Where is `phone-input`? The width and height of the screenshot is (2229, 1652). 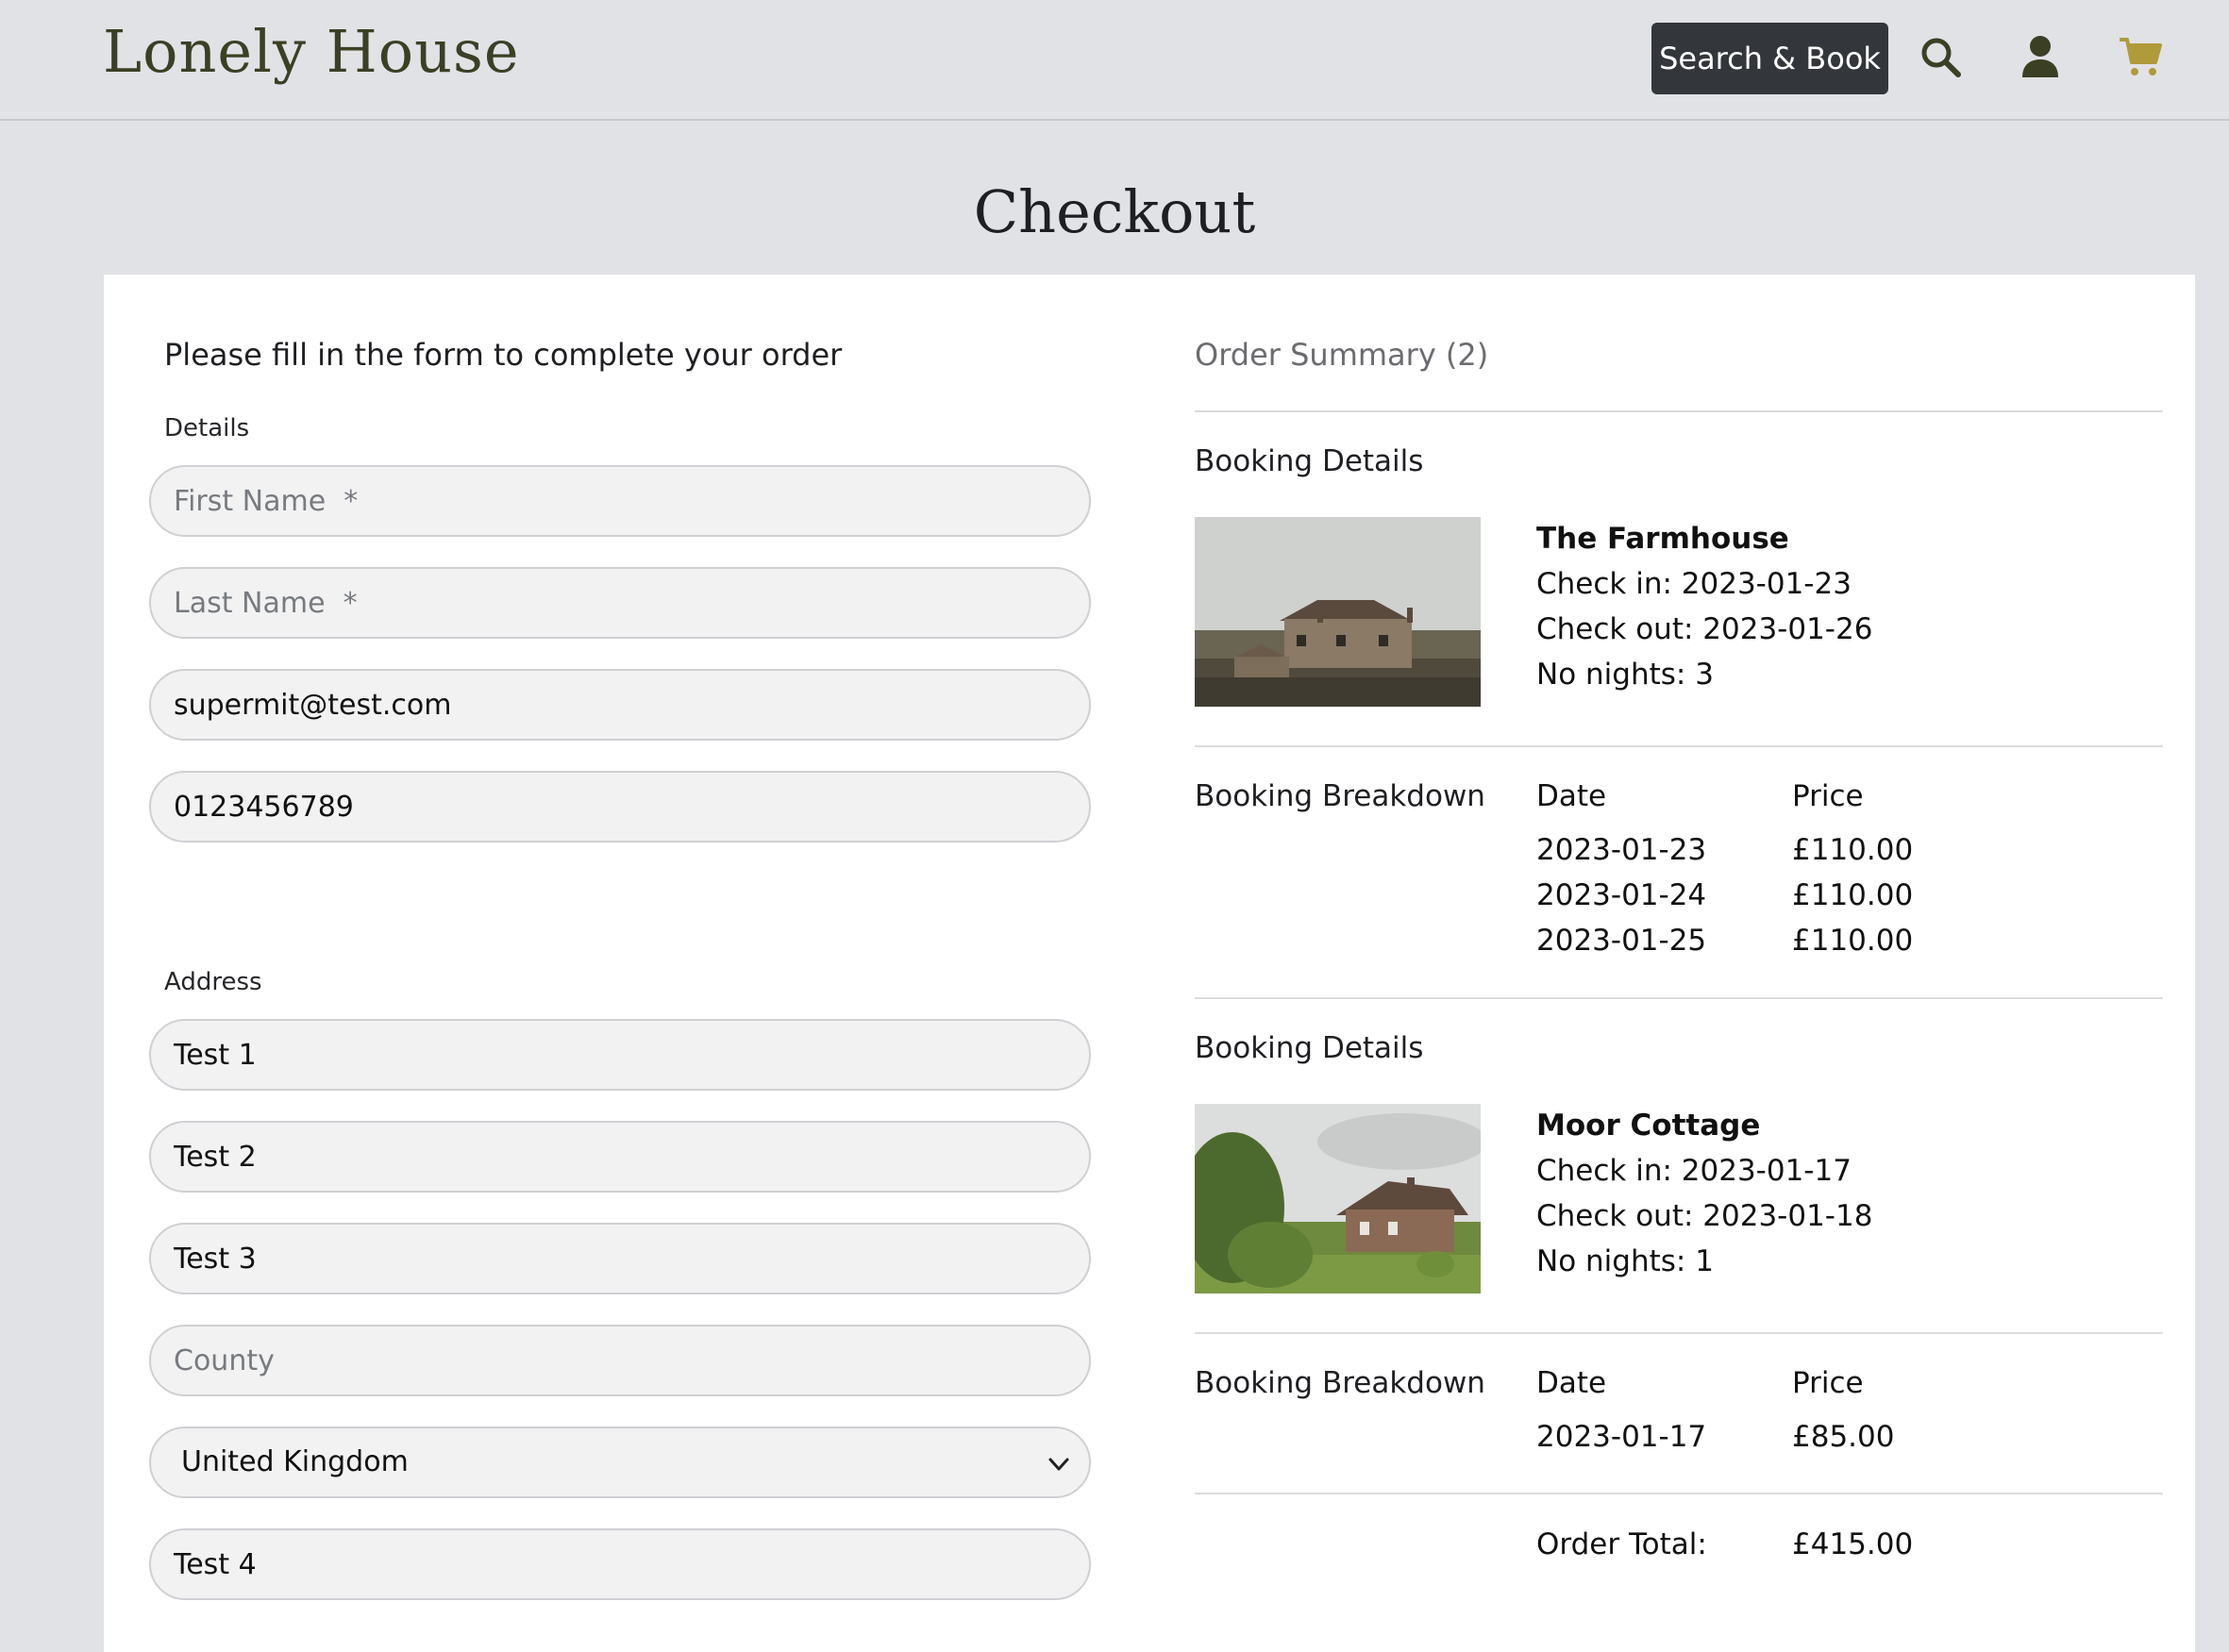 phone-input is located at coordinates (620, 807).